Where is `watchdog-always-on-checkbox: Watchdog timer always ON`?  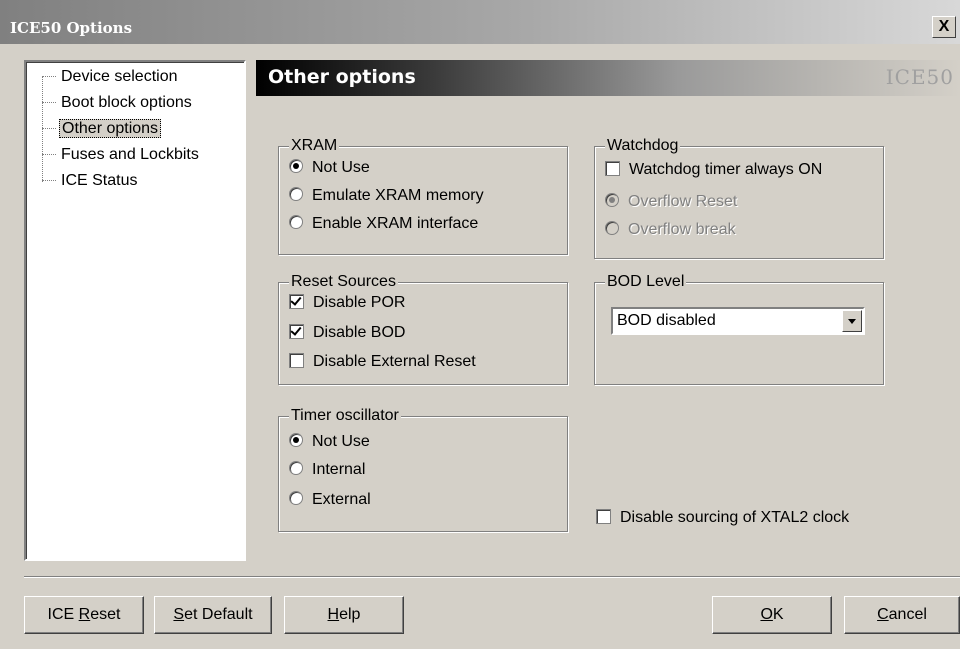 watchdog-always-on-checkbox: Watchdog timer always ON is located at coordinates (713, 170).